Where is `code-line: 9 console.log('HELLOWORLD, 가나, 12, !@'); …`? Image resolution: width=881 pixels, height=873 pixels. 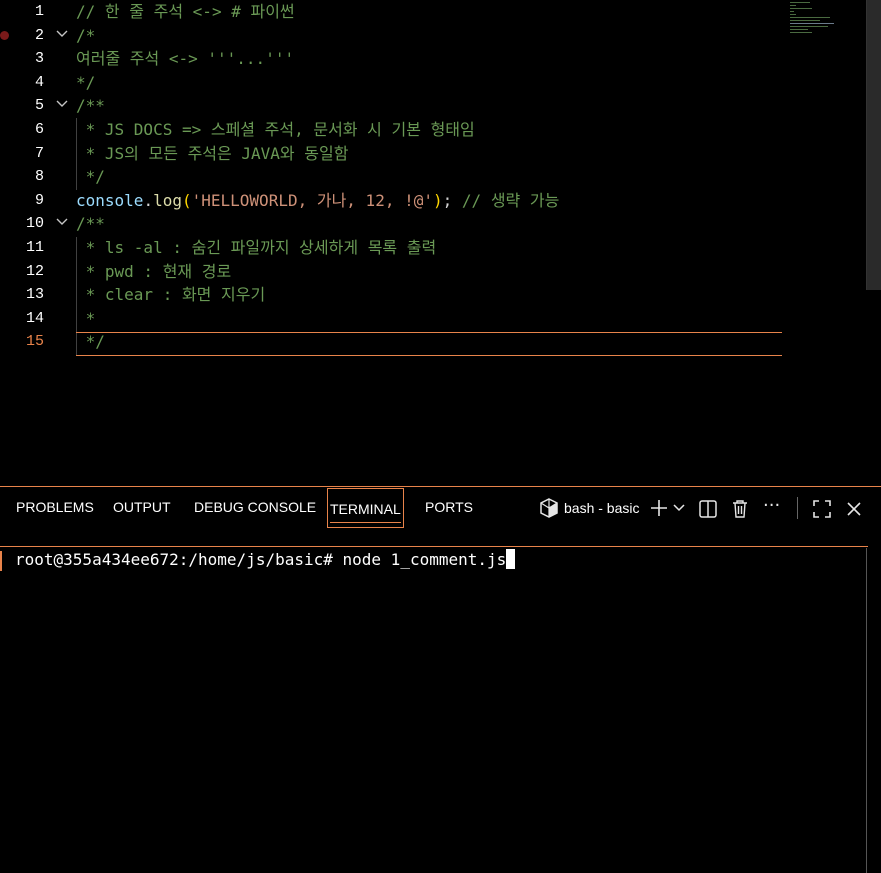
code-line: 9 console.log('HELLOWORLD, 가나, 12, !@'); … is located at coordinates (400, 201).